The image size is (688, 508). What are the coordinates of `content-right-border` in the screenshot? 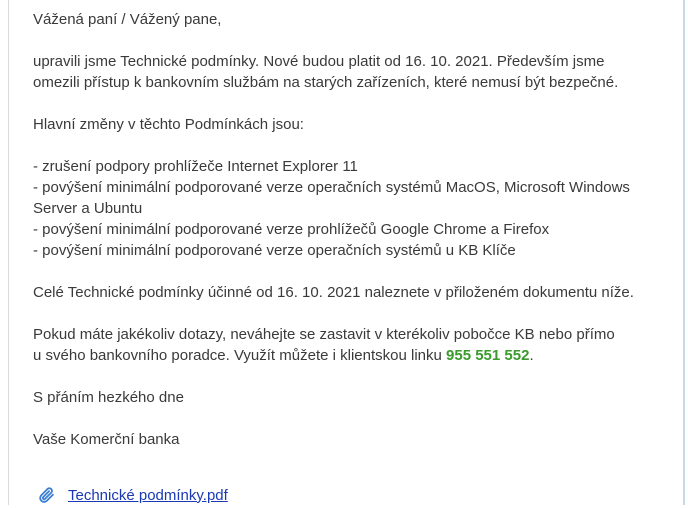 It's located at (684, 252).